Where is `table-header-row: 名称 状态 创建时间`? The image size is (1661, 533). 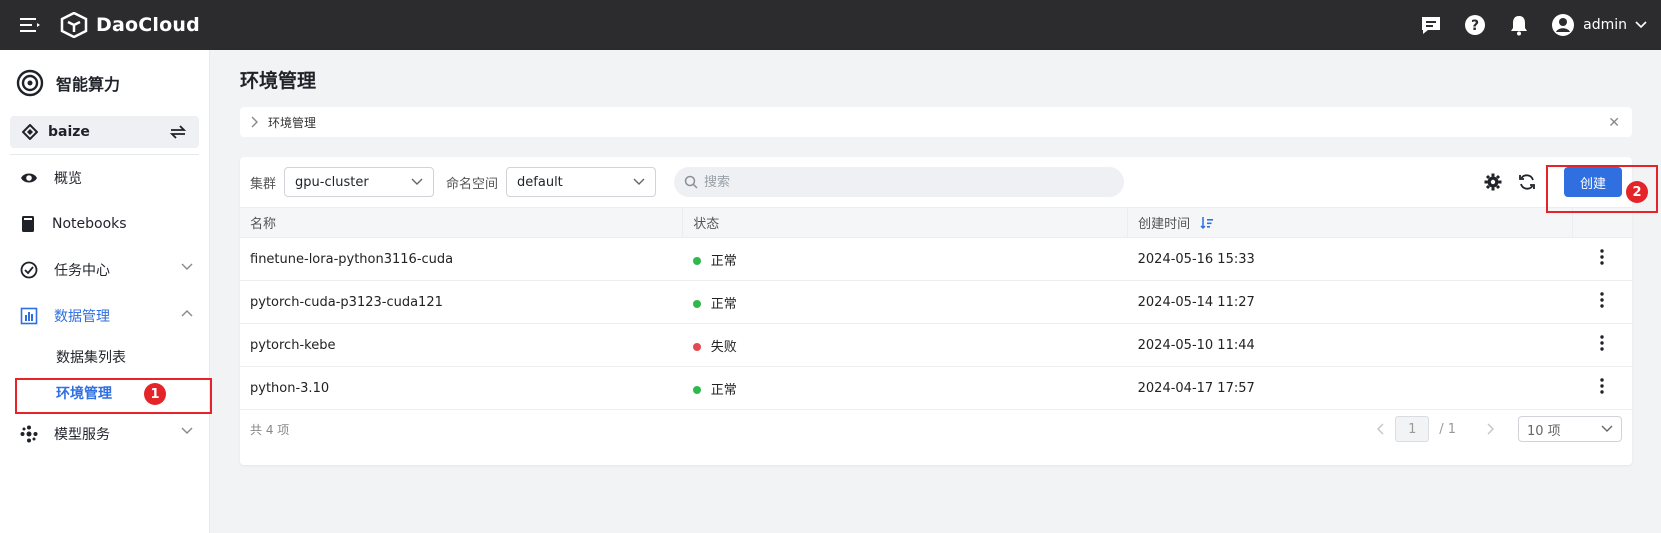 table-header-row: 名称 状态 创建时间 is located at coordinates (936, 222).